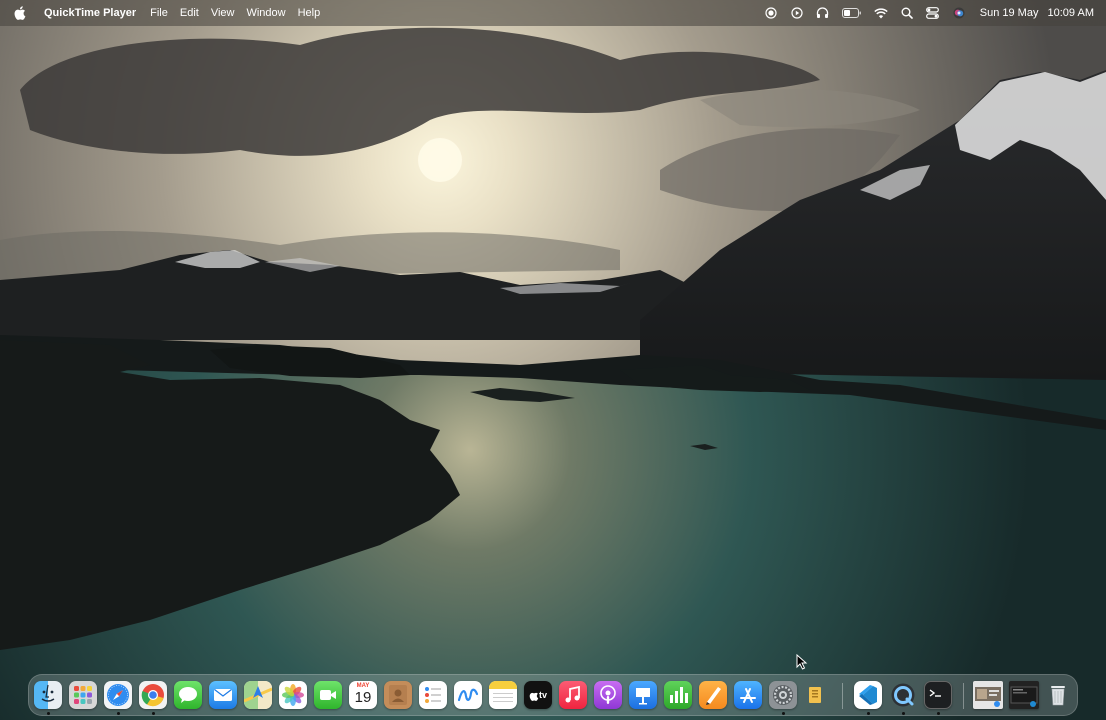  I want to click on dock-system-settings-icon, so click(783, 695).